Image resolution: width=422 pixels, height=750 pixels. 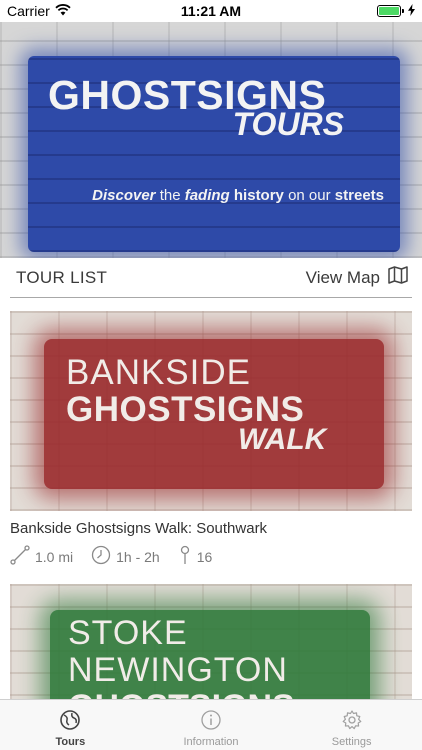 What do you see at coordinates (211, 278) in the screenshot?
I see `tour-list-header: TOUR LIST View Map` at bounding box center [211, 278].